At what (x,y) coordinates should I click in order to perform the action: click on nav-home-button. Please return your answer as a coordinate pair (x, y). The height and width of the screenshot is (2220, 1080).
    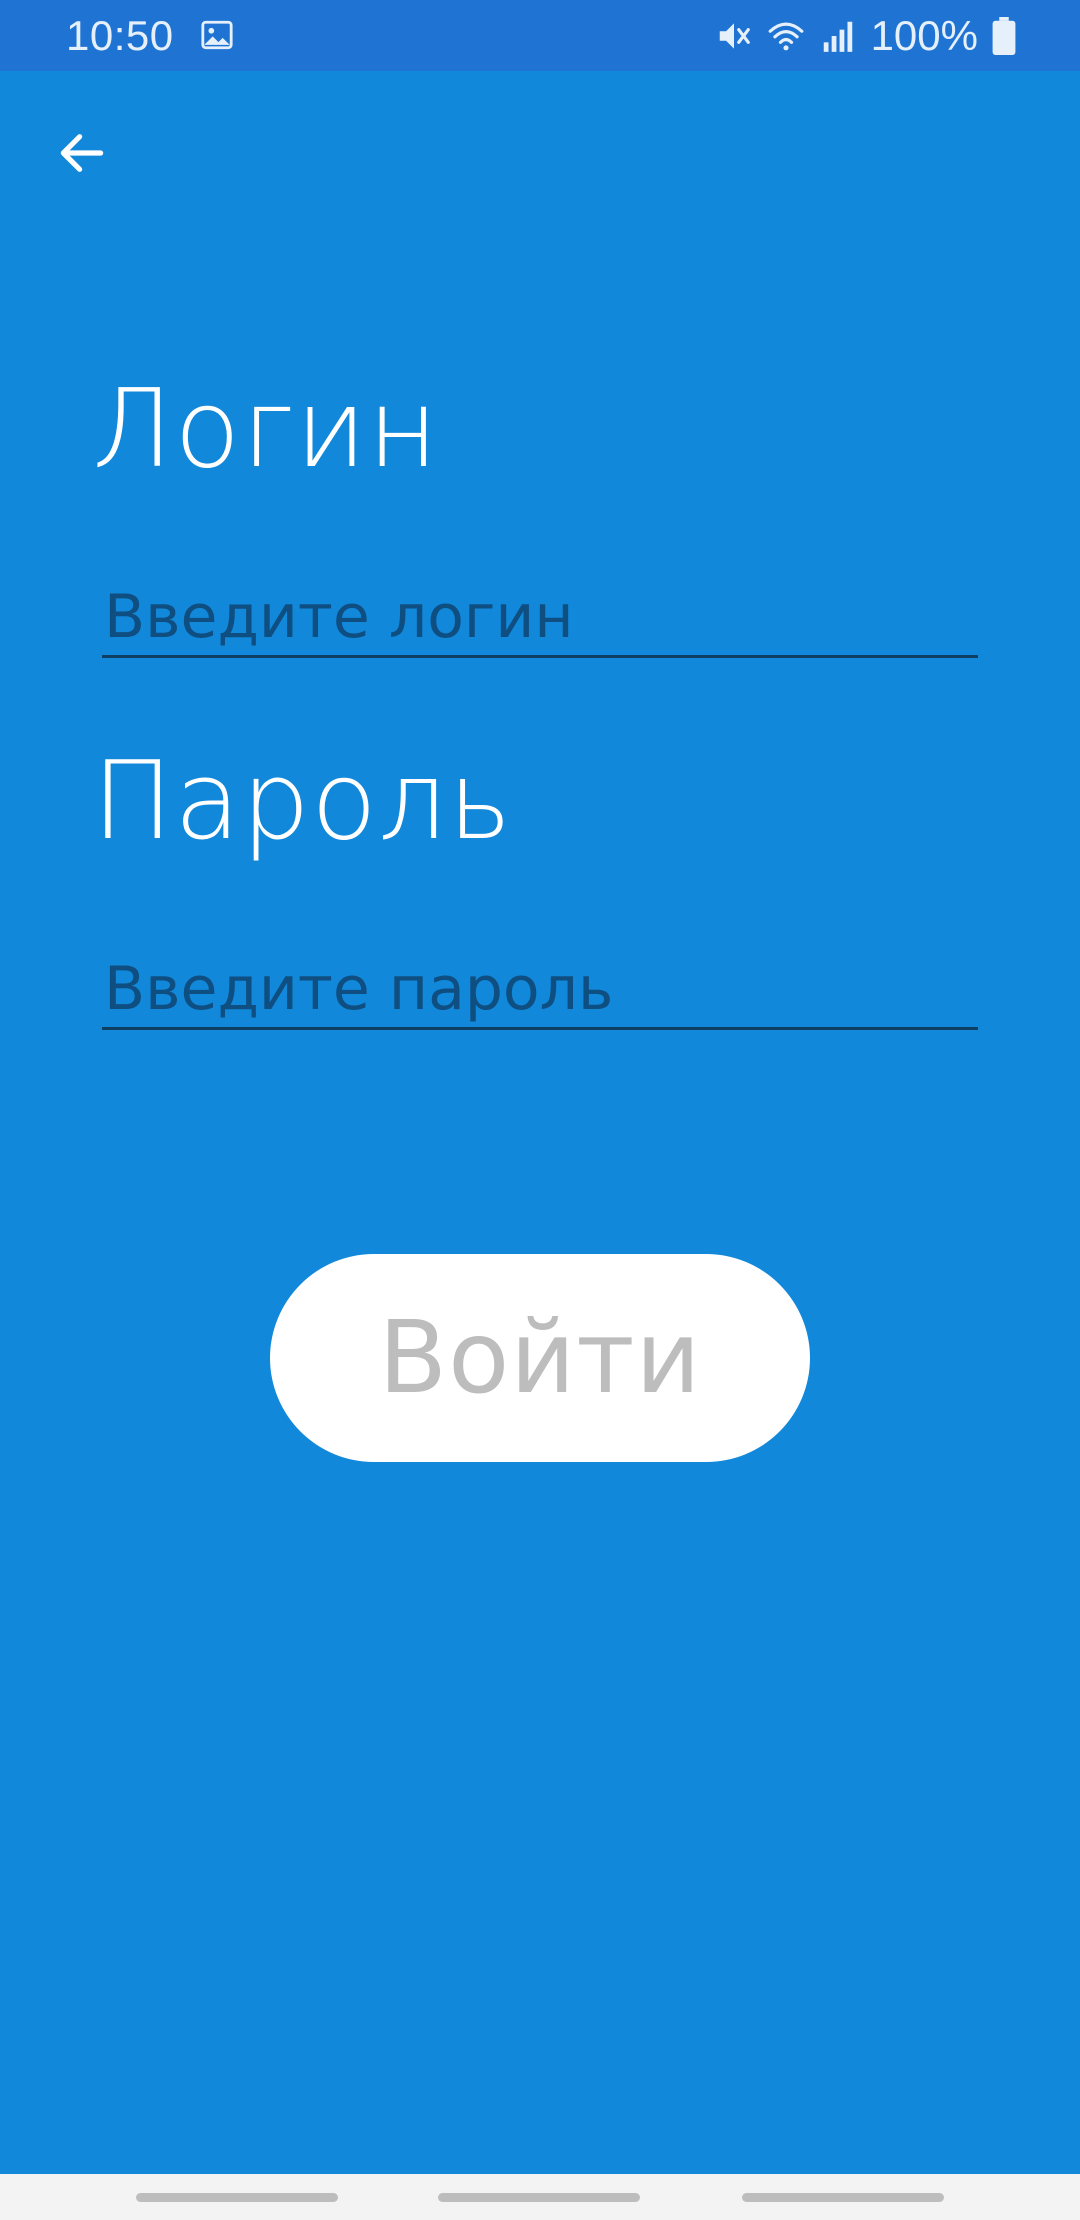
    Looking at the image, I should click on (539, 2197).